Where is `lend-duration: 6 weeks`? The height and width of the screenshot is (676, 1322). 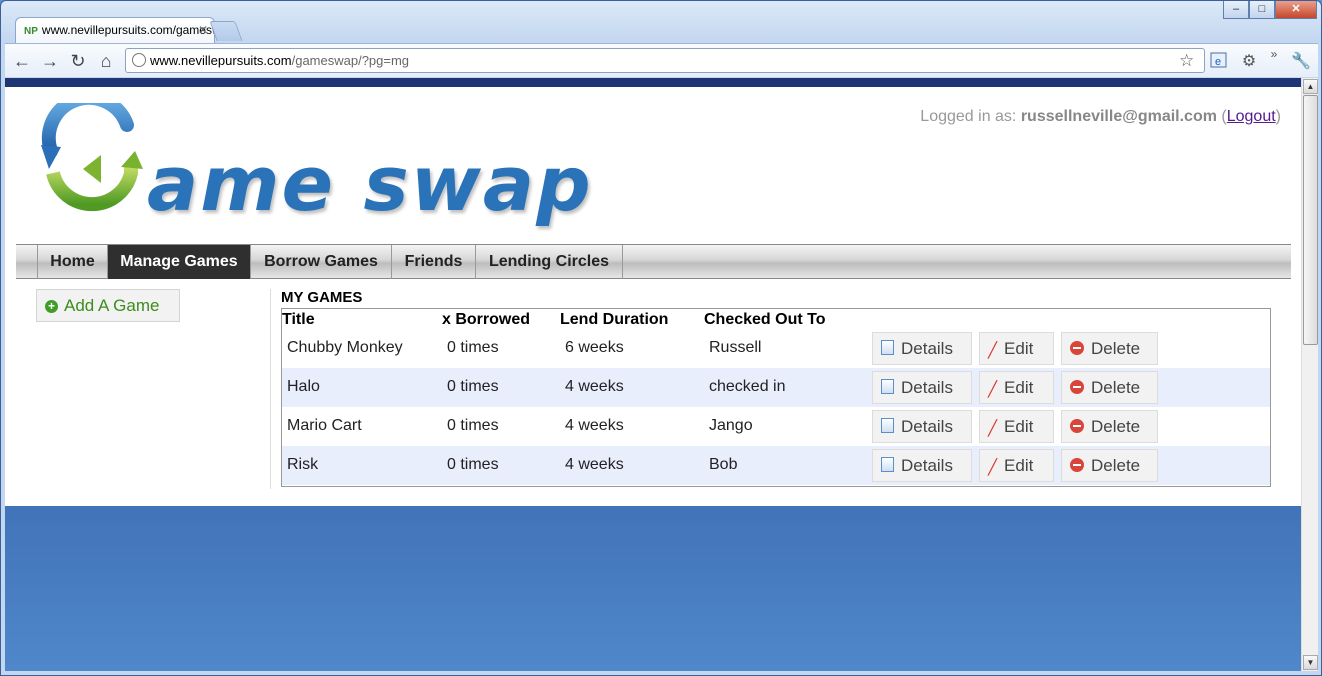
lend-duration: 6 weeks is located at coordinates (594, 347).